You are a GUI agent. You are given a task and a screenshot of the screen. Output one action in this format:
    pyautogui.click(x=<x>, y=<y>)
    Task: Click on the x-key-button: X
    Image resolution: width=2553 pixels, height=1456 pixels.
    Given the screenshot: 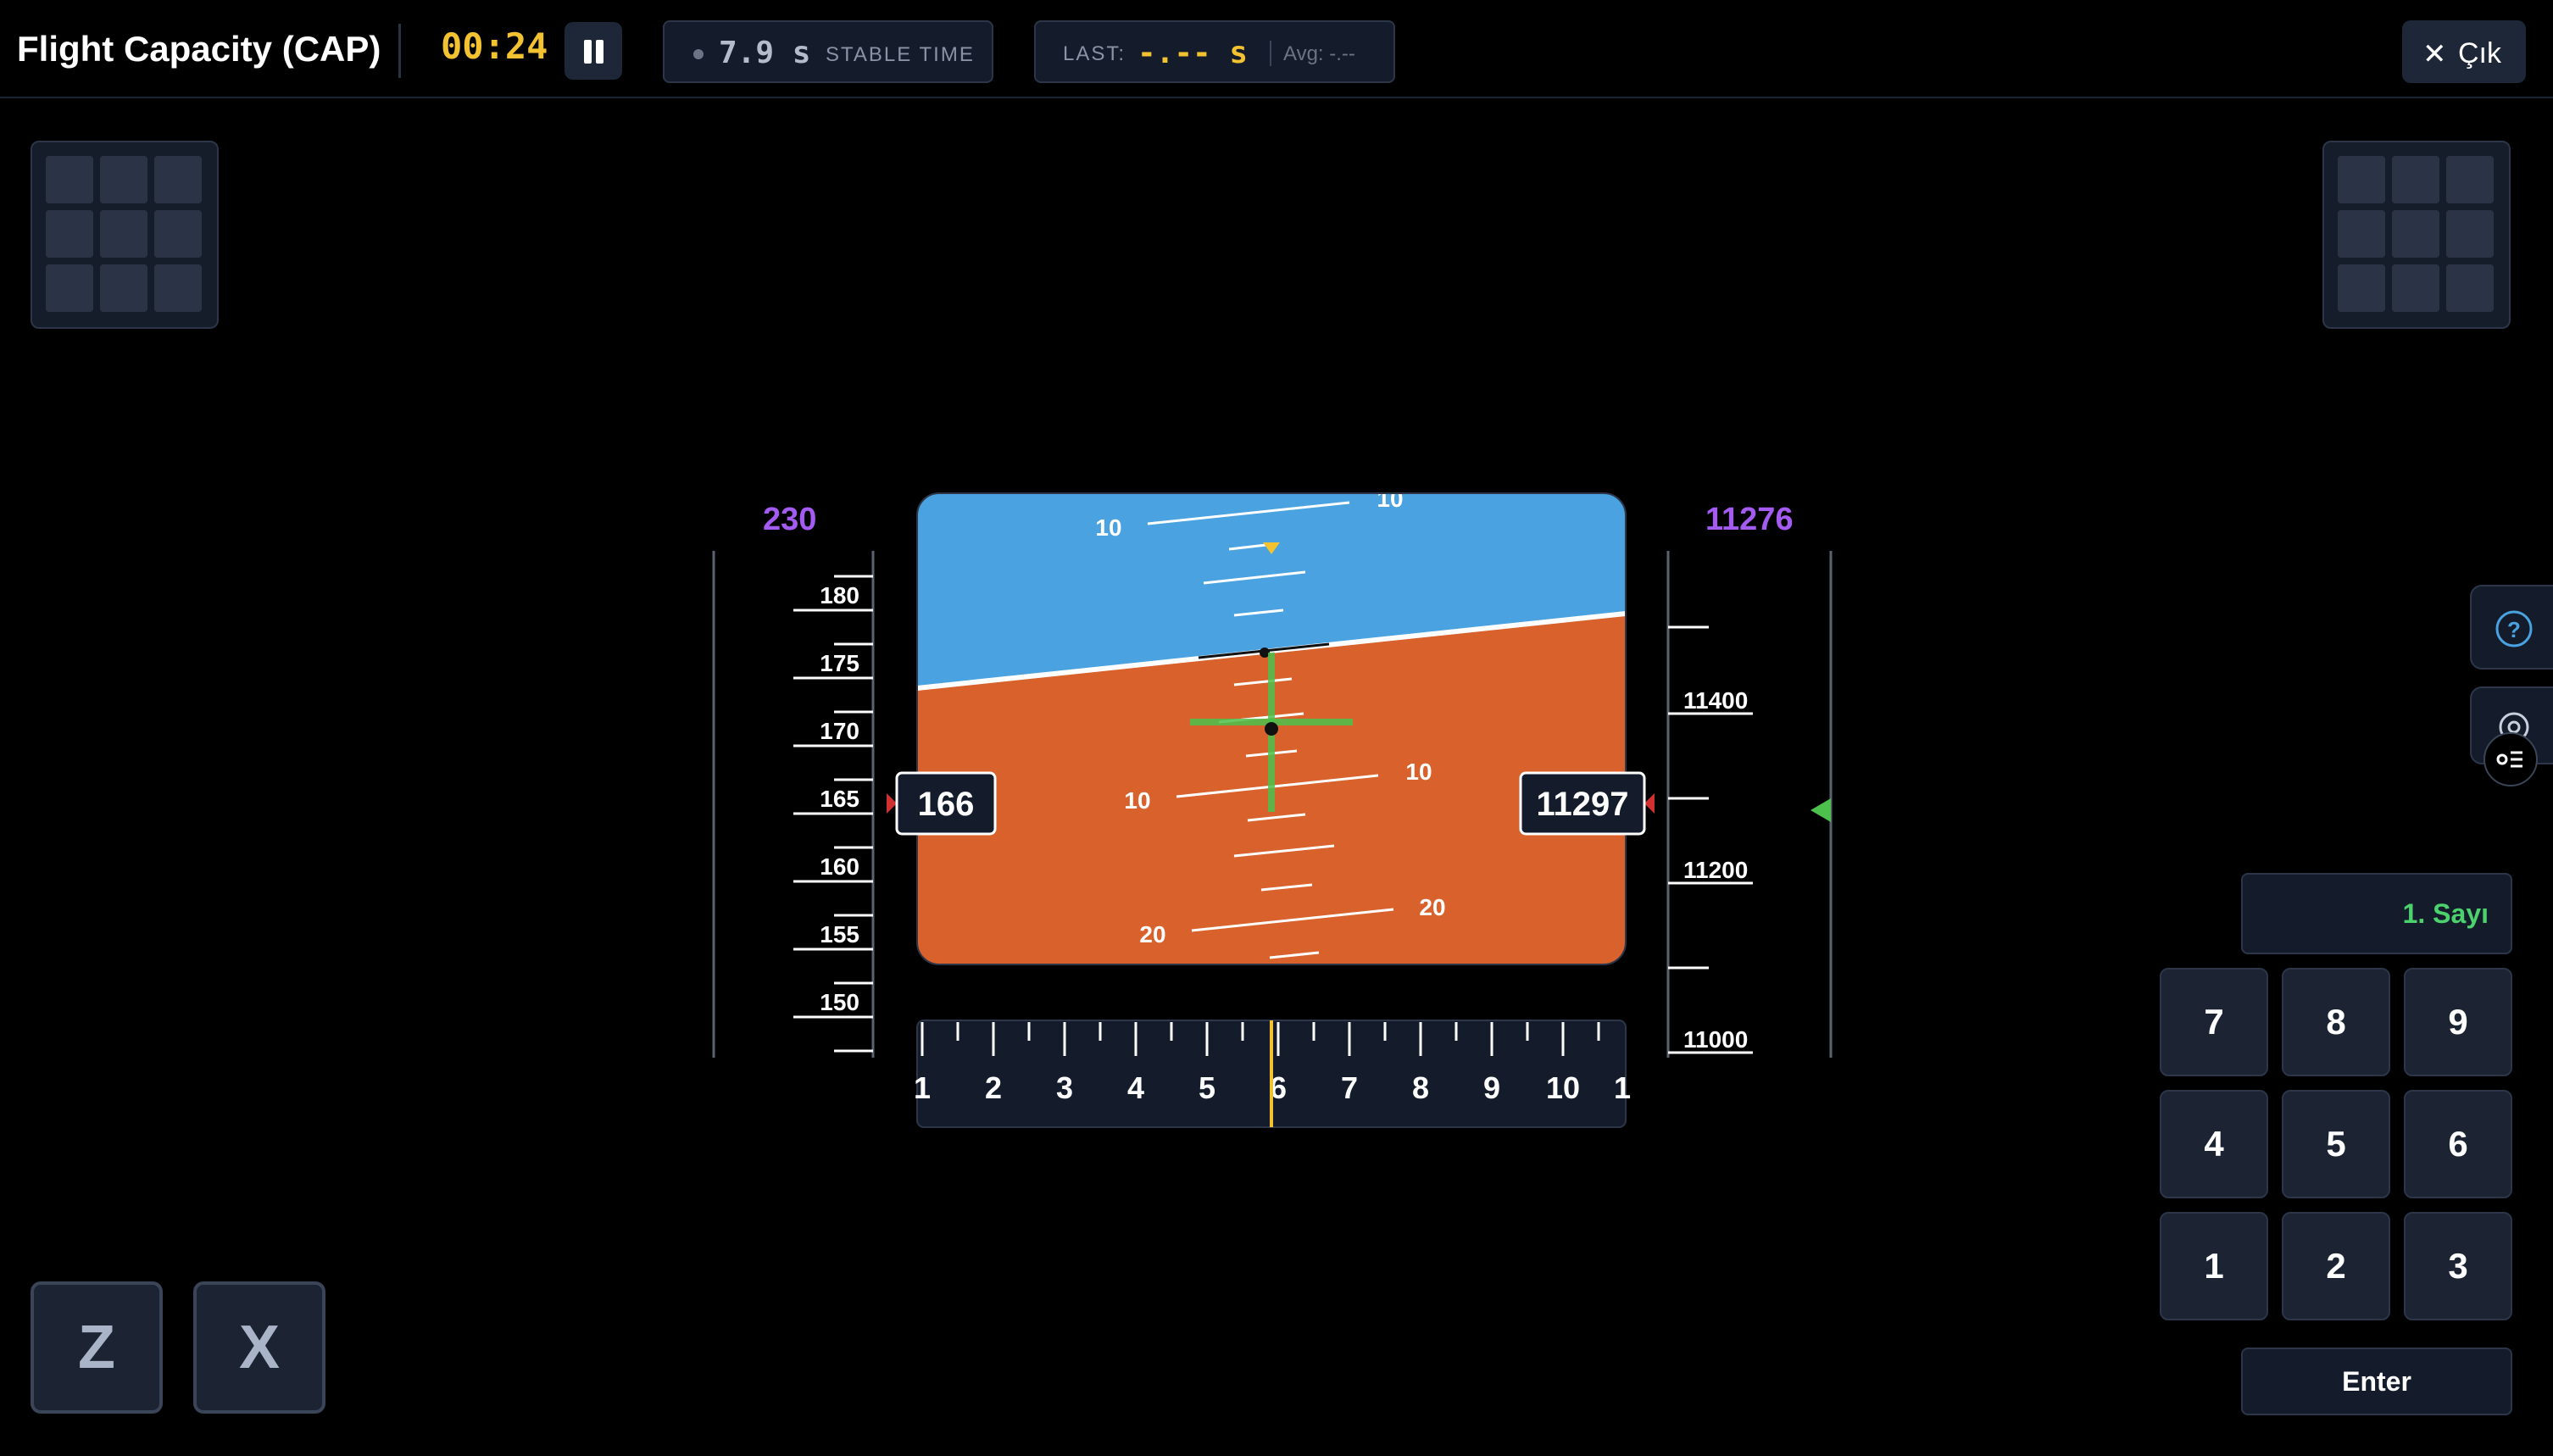 What is the action you would take?
    pyautogui.click(x=259, y=1348)
    